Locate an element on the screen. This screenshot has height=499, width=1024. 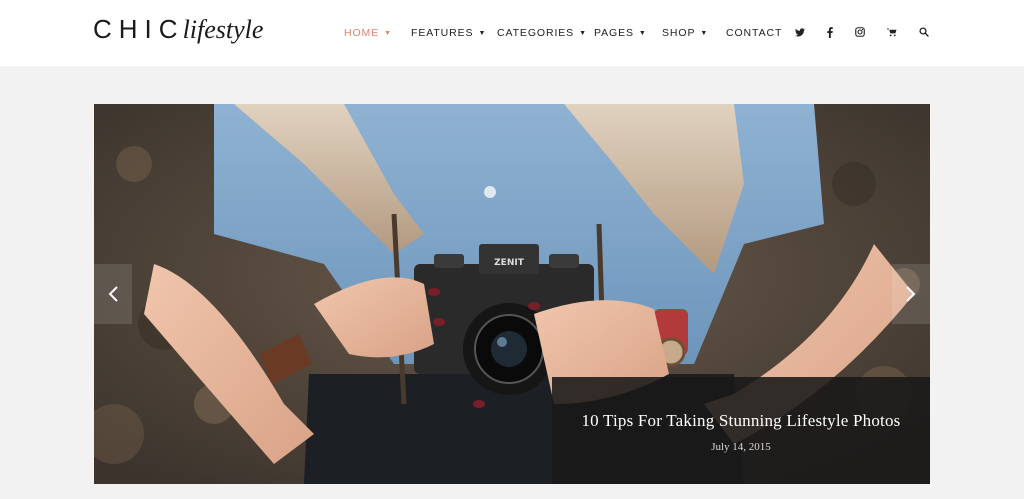
nav-item-pages: PAGES ▼ is located at coordinates (620, 33).